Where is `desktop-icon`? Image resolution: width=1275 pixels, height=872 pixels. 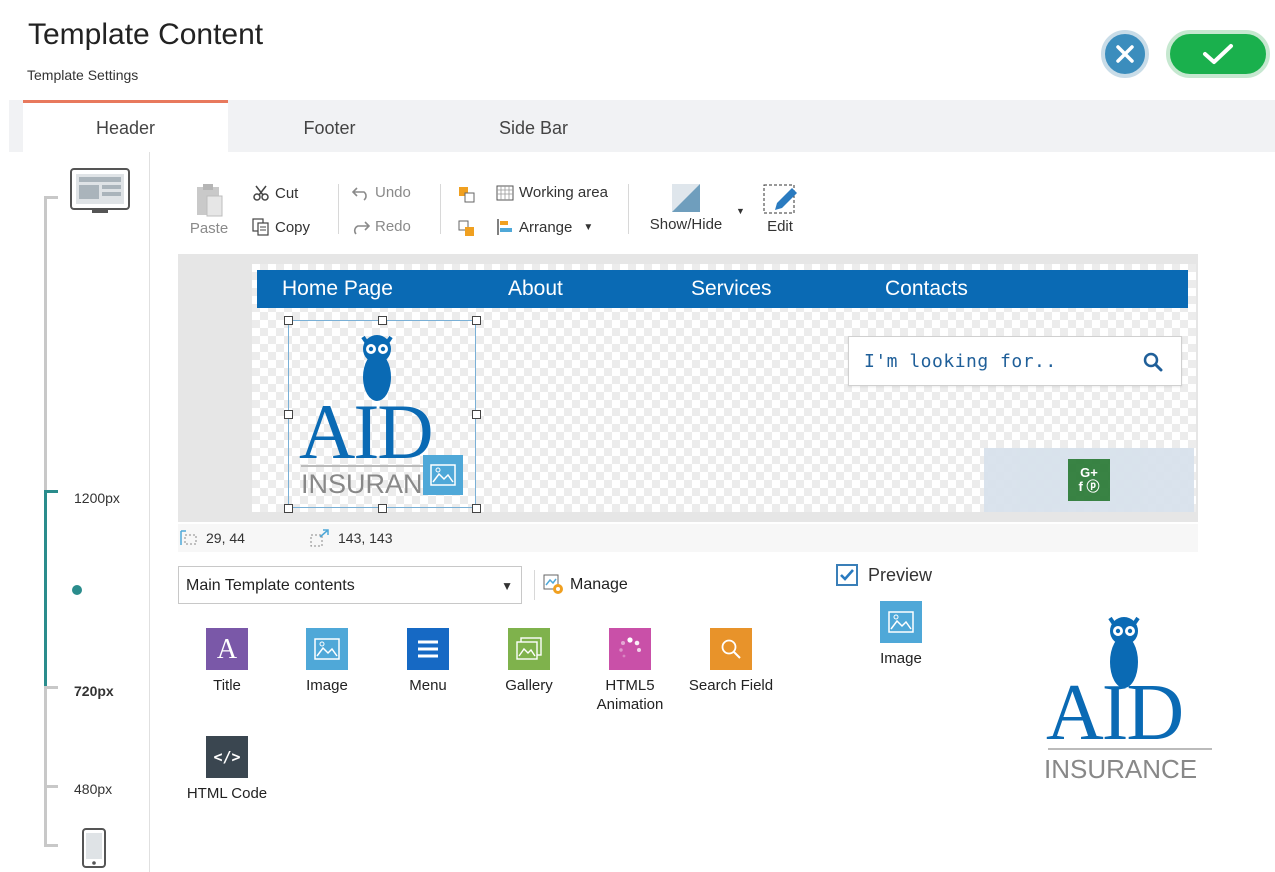 desktop-icon is located at coordinates (100, 192).